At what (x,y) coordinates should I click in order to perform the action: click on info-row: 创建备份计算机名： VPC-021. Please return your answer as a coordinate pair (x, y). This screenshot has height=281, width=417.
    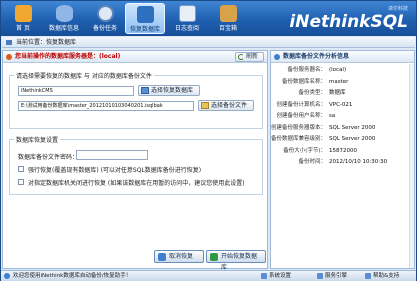
    Looking at the image, I should click on (342, 106).